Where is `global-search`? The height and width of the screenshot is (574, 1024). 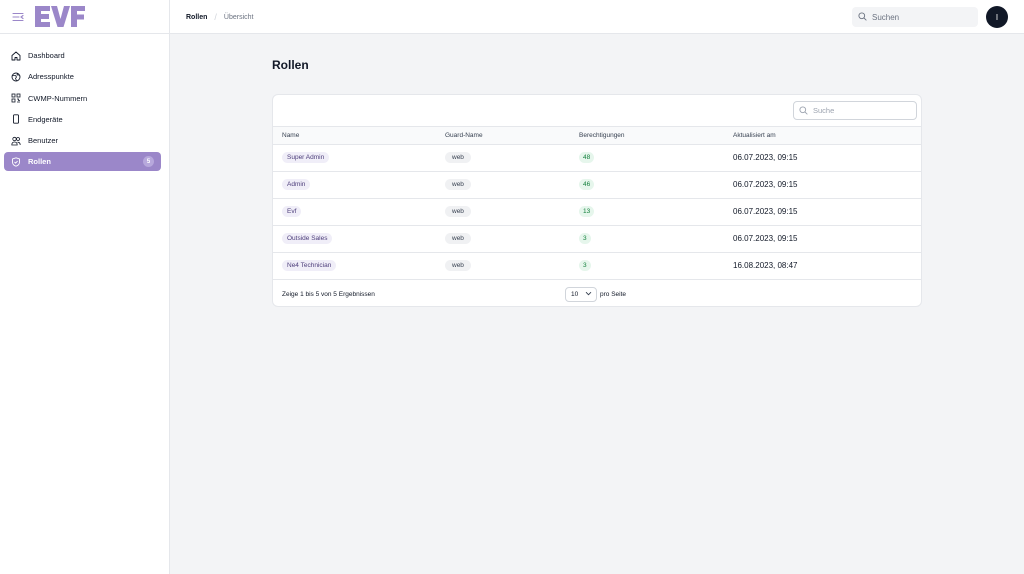
global-search is located at coordinates (915, 17).